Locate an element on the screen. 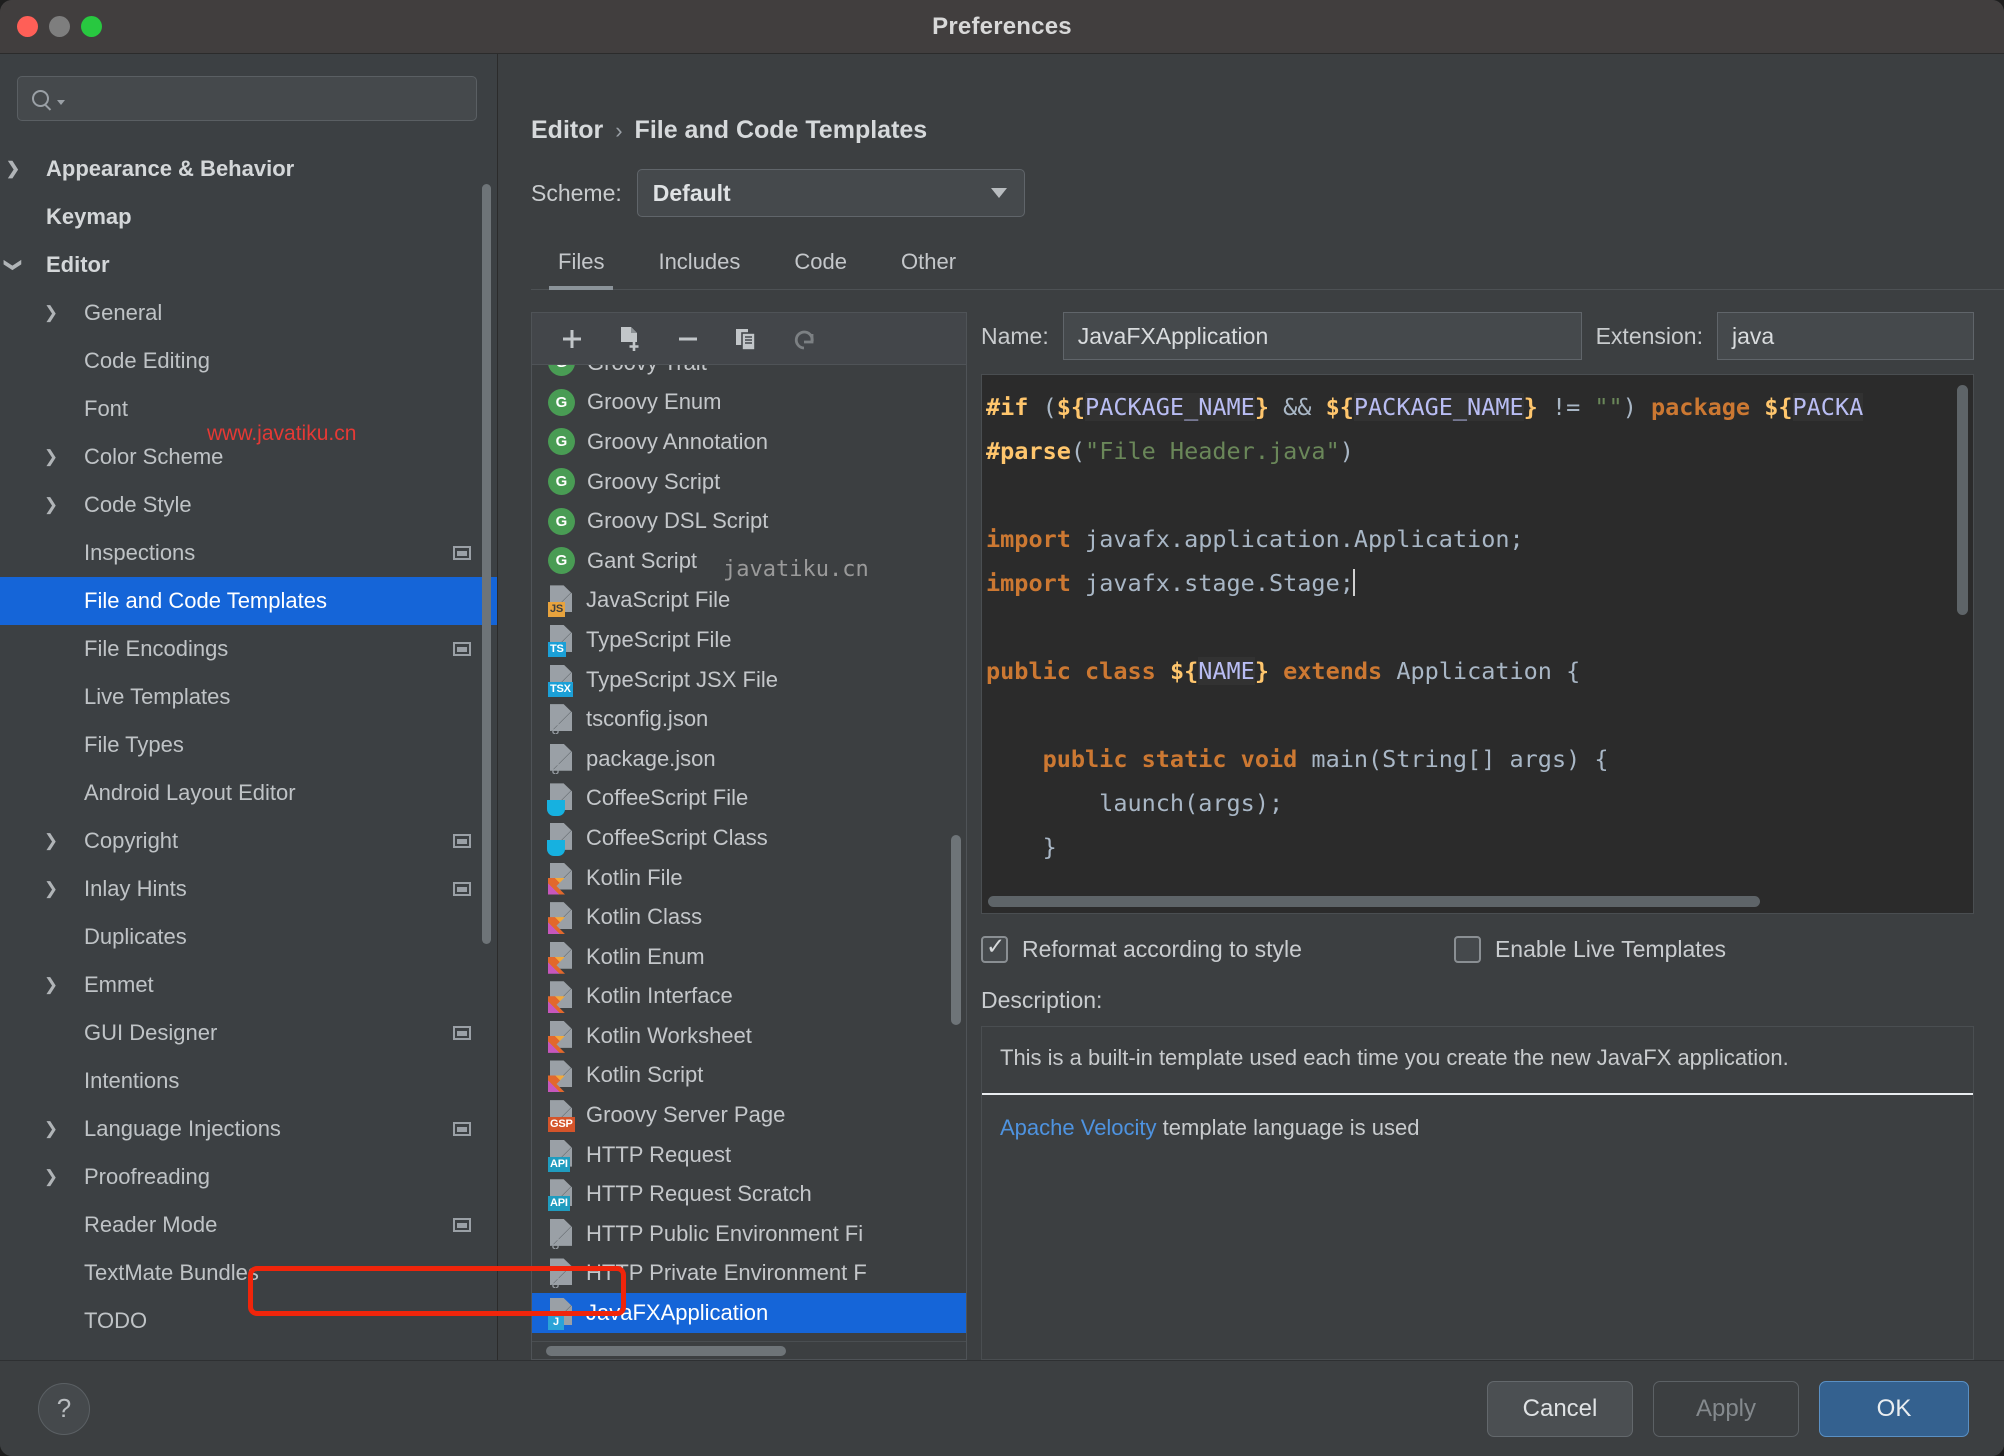  live-templates-checkbox-item: Enable Live Templates is located at coordinates (1589, 949).